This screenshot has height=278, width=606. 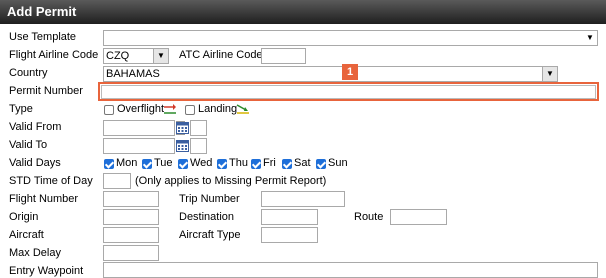 I want to click on origin-input, so click(x=131, y=217).